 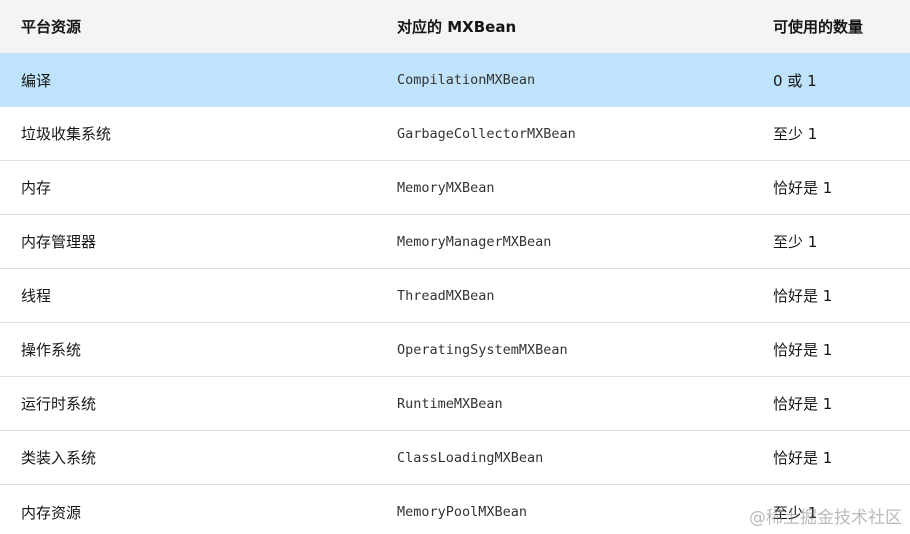 I want to click on resource-cell: 操作系统, so click(x=51, y=350).